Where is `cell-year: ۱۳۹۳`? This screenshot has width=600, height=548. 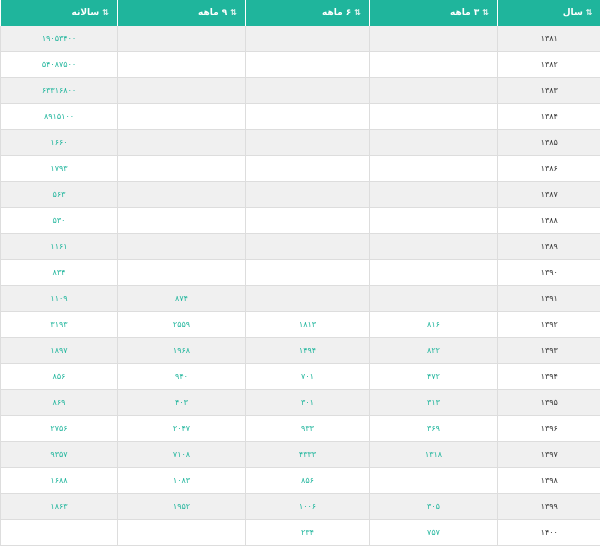 cell-year: ۱۳۹۳ is located at coordinates (548, 350).